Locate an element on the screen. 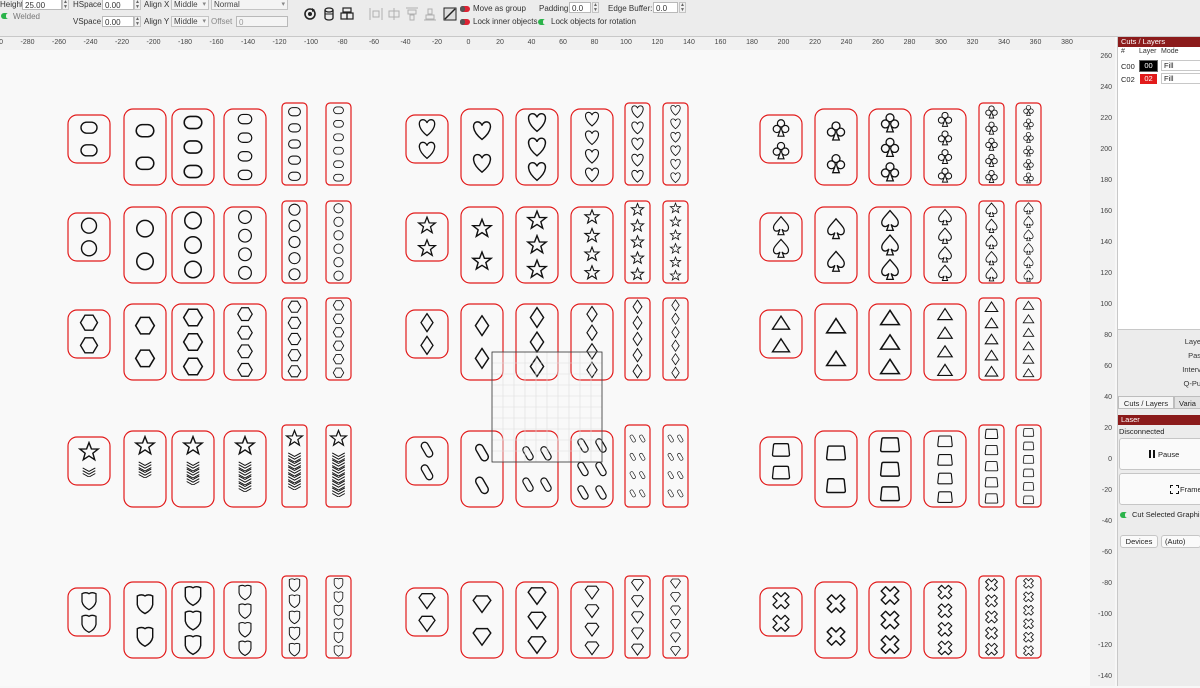 The height and width of the screenshot is (688, 1200). offset-input: 0 is located at coordinates (262, 21).